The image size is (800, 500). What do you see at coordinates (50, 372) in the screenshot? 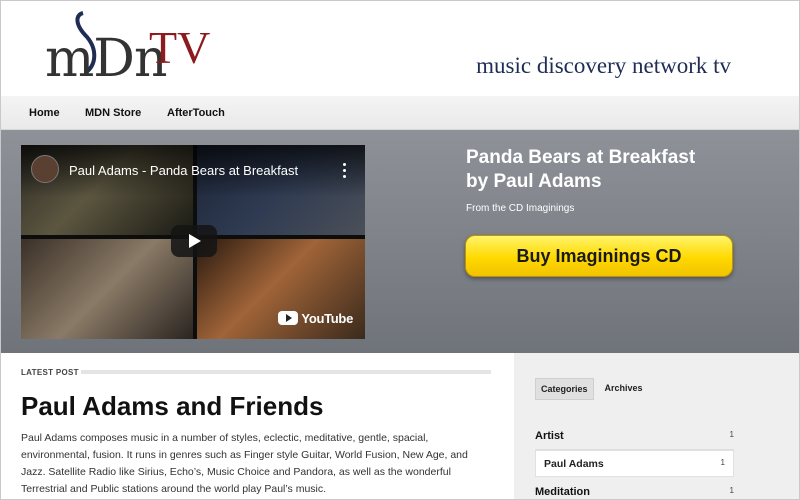
I see `section-label: LATEST POST` at bounding box center [50, 372].